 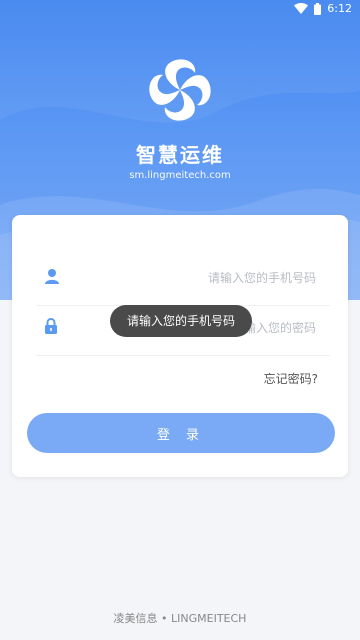 What do you see at coordinates (180, 155) in the screenshot?
I see `app-title: 智慧运维` at bounding box center [180, 155].